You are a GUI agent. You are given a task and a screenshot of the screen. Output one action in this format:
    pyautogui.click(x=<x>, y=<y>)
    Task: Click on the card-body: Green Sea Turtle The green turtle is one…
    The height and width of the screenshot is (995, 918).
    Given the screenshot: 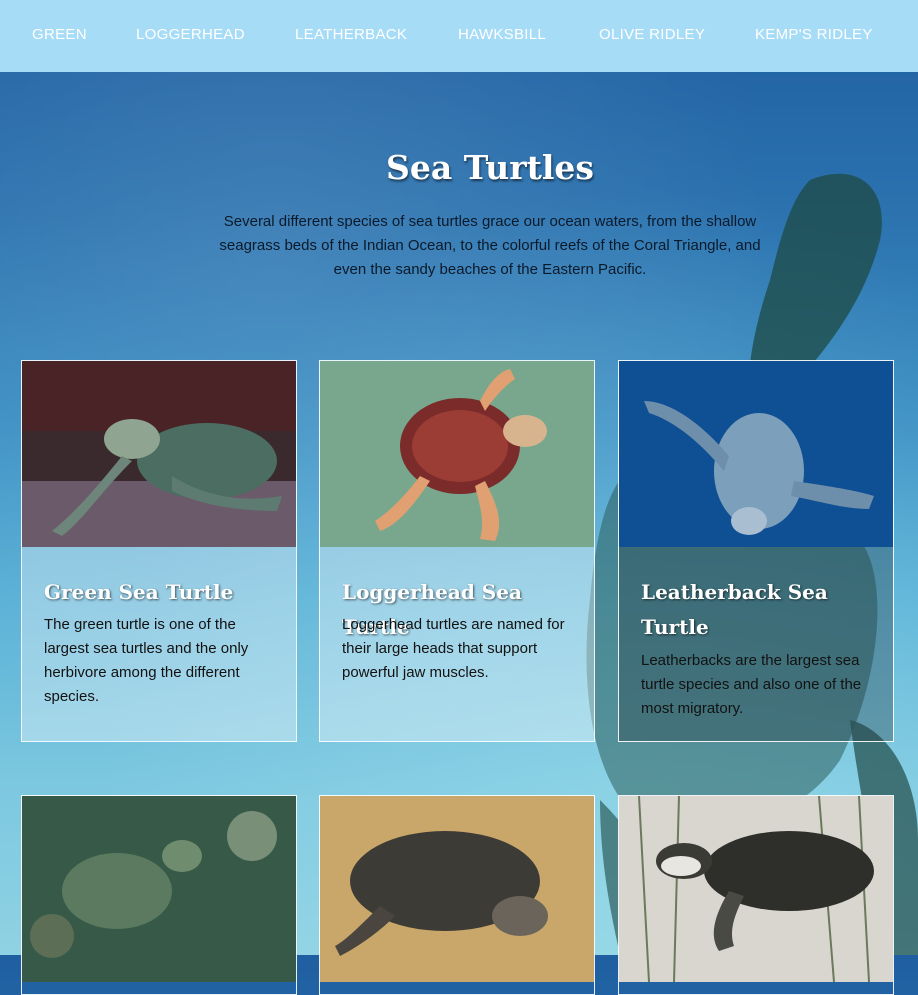 What is the action you would take?
    pyautogui.click(x=159, y=644)
    